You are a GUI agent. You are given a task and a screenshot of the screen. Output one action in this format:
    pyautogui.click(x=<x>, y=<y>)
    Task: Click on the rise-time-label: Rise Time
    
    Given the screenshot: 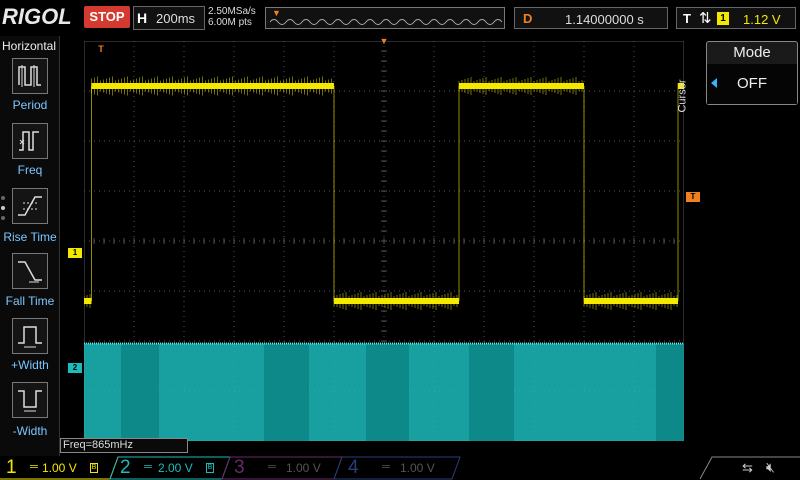 What is the action you would take?
    pyautogui.click(x=30, y=237)
    